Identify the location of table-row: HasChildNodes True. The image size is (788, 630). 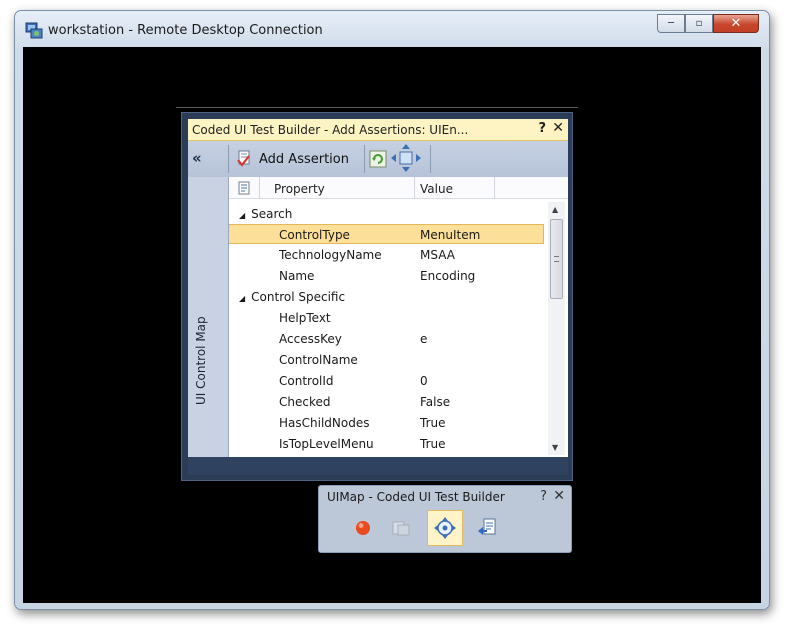
(387, 423).